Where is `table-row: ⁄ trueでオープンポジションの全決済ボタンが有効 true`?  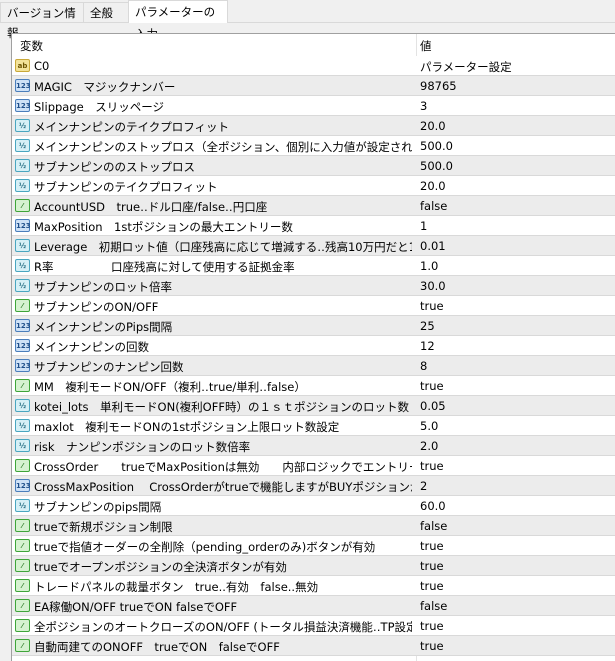
table-row: ⁄ trueでオープンポジションの全決済ボタンが有効 true is located at coordinates (313, 566).